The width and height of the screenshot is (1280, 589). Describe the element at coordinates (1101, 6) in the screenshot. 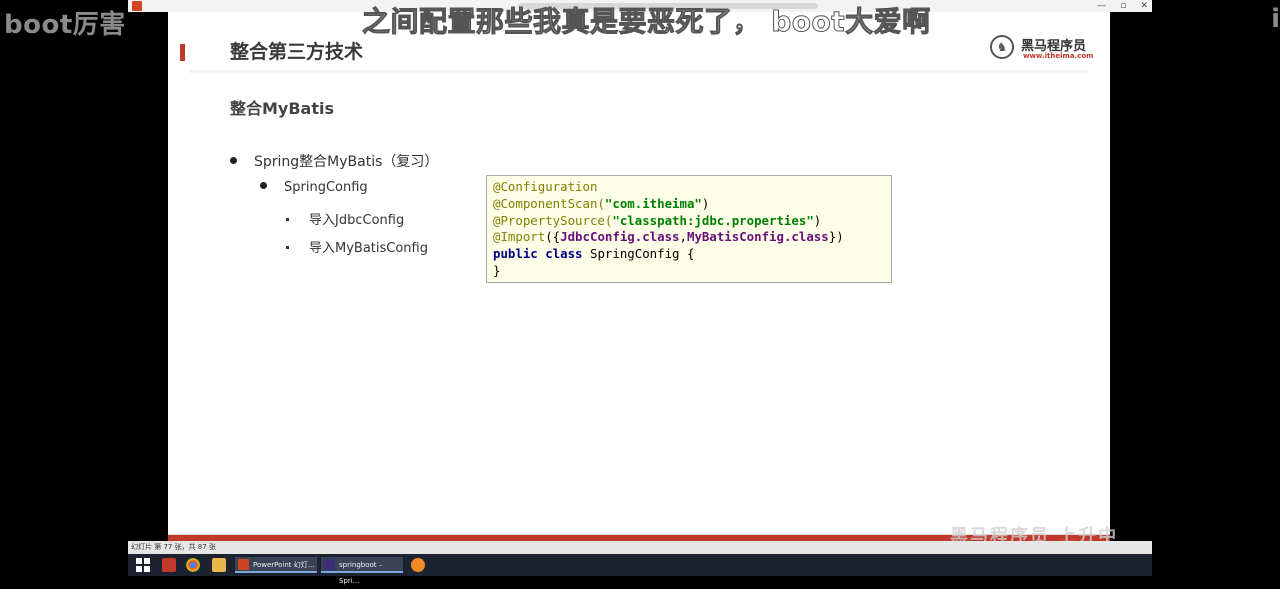

I see `minimize-button: —` at that location.